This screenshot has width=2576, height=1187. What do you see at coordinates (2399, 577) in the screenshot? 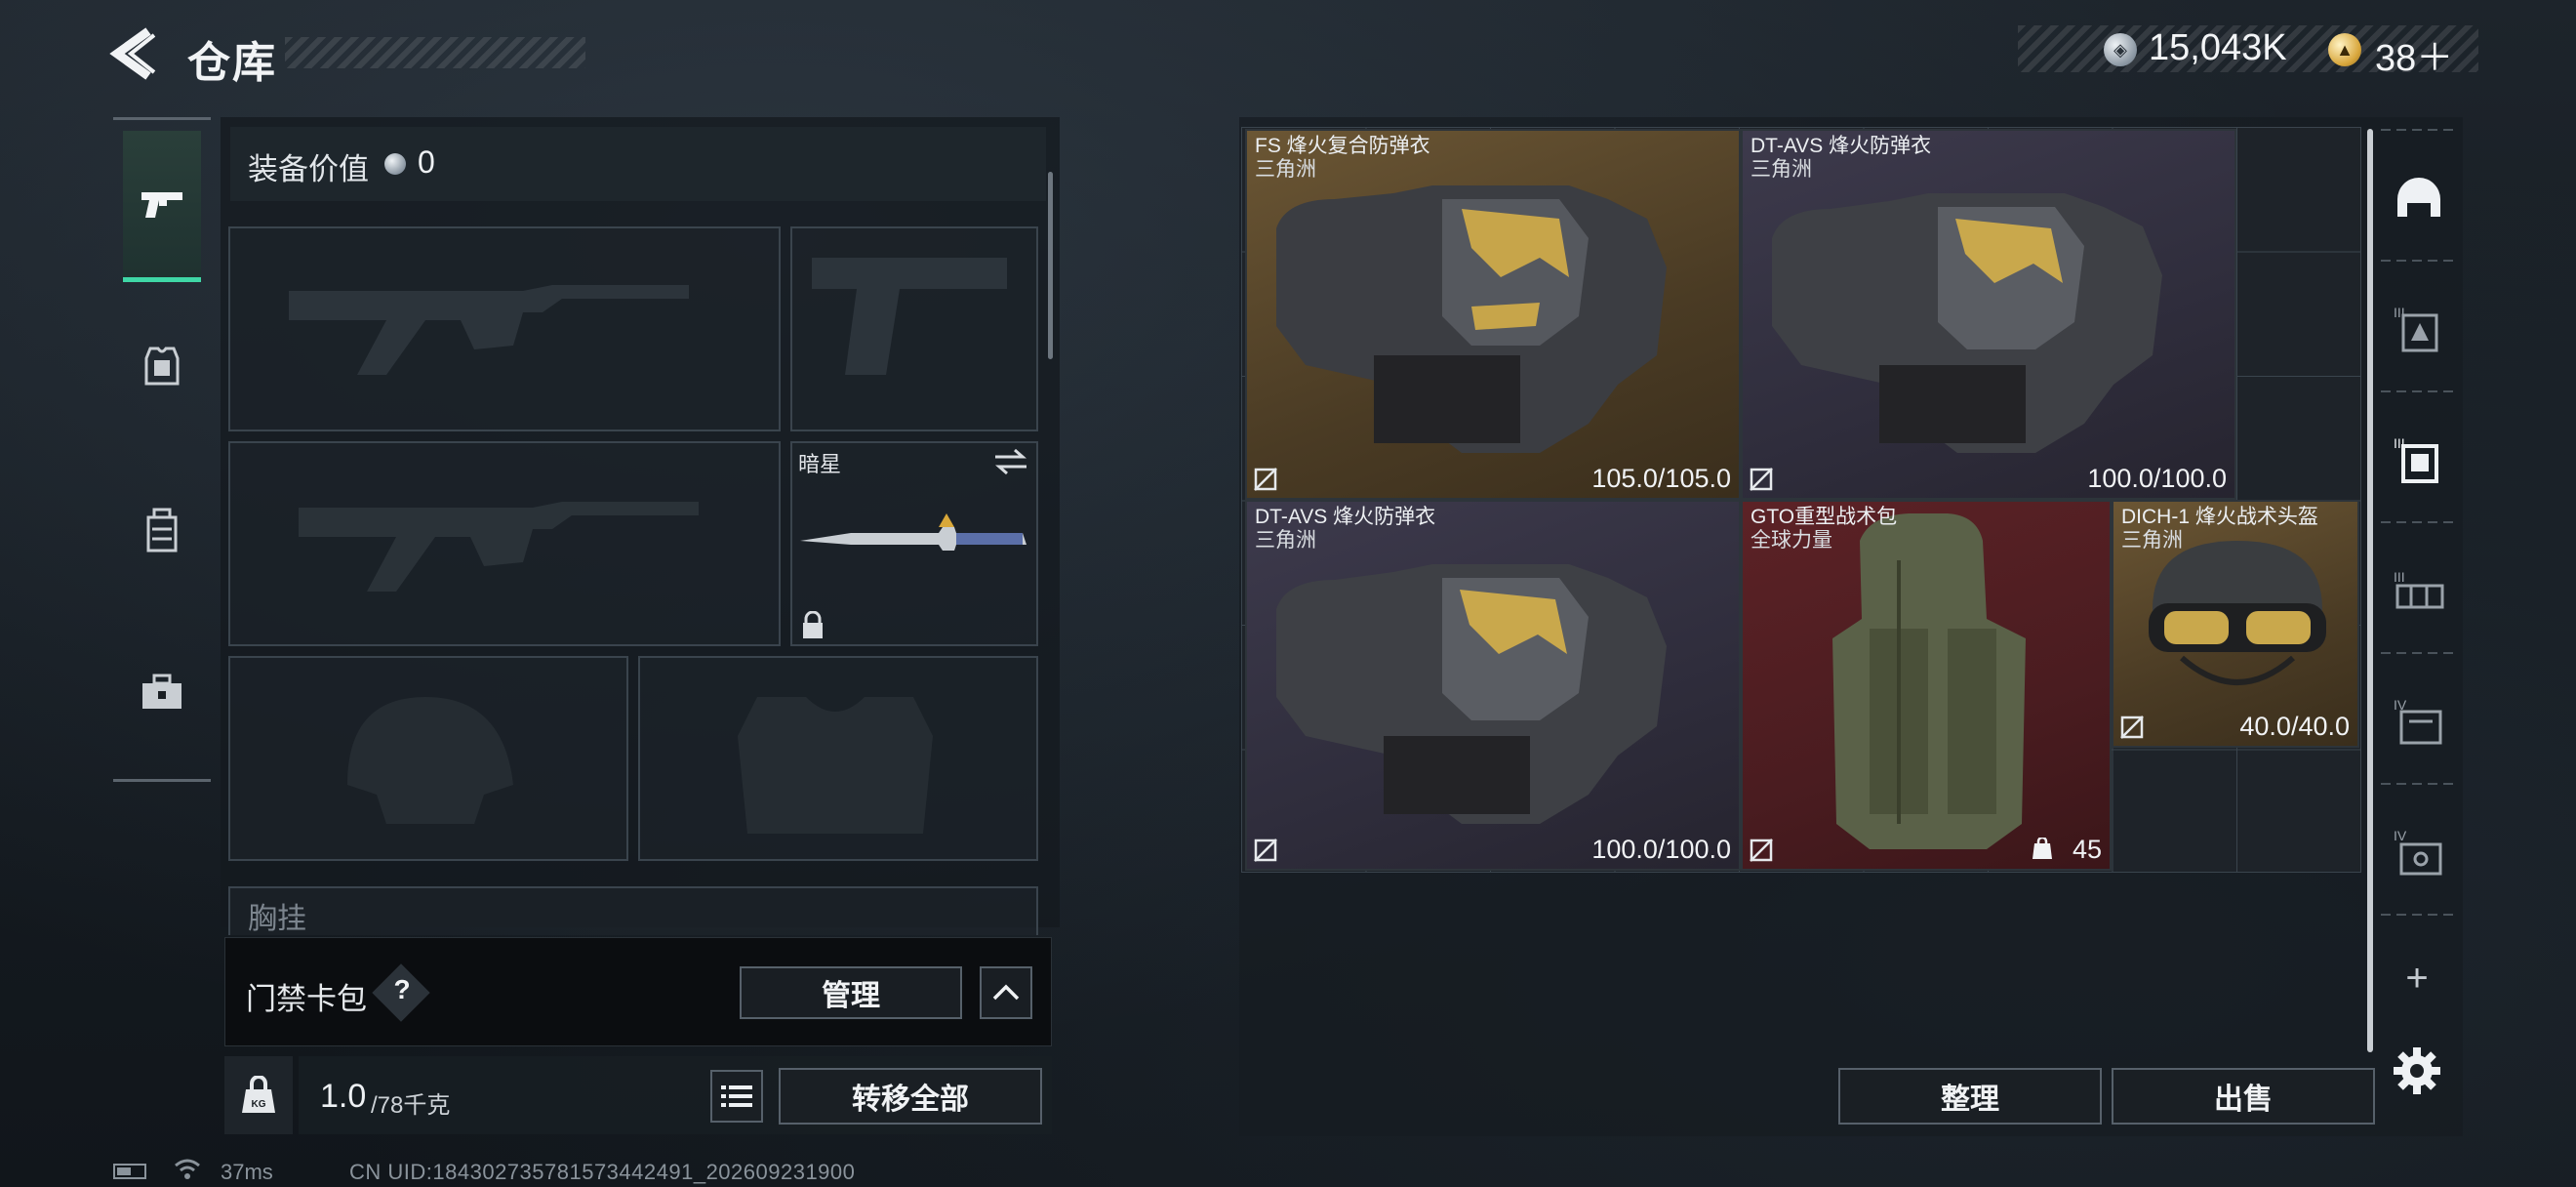
I see `svg-text: III` at bounding box center [2399, 577].